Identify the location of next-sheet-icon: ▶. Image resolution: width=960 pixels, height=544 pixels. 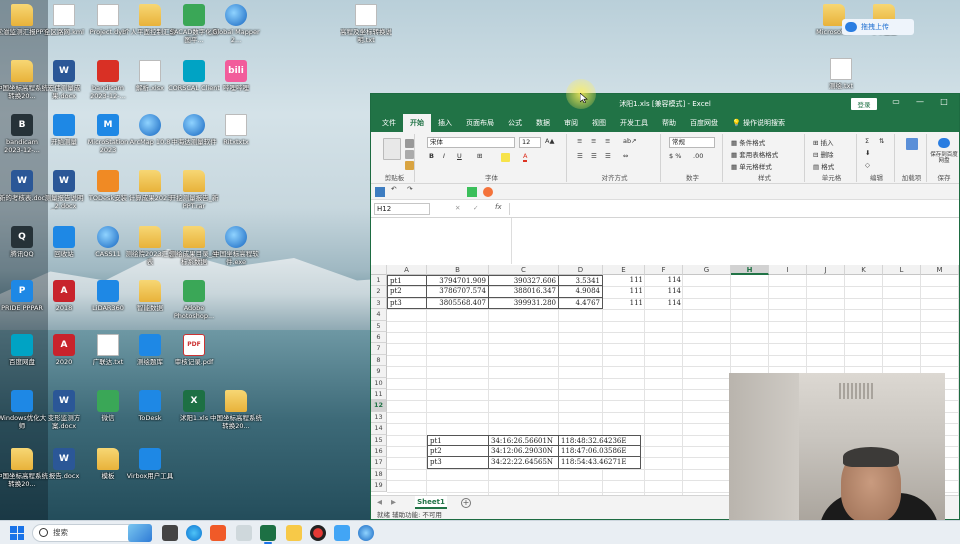
(393, 502).